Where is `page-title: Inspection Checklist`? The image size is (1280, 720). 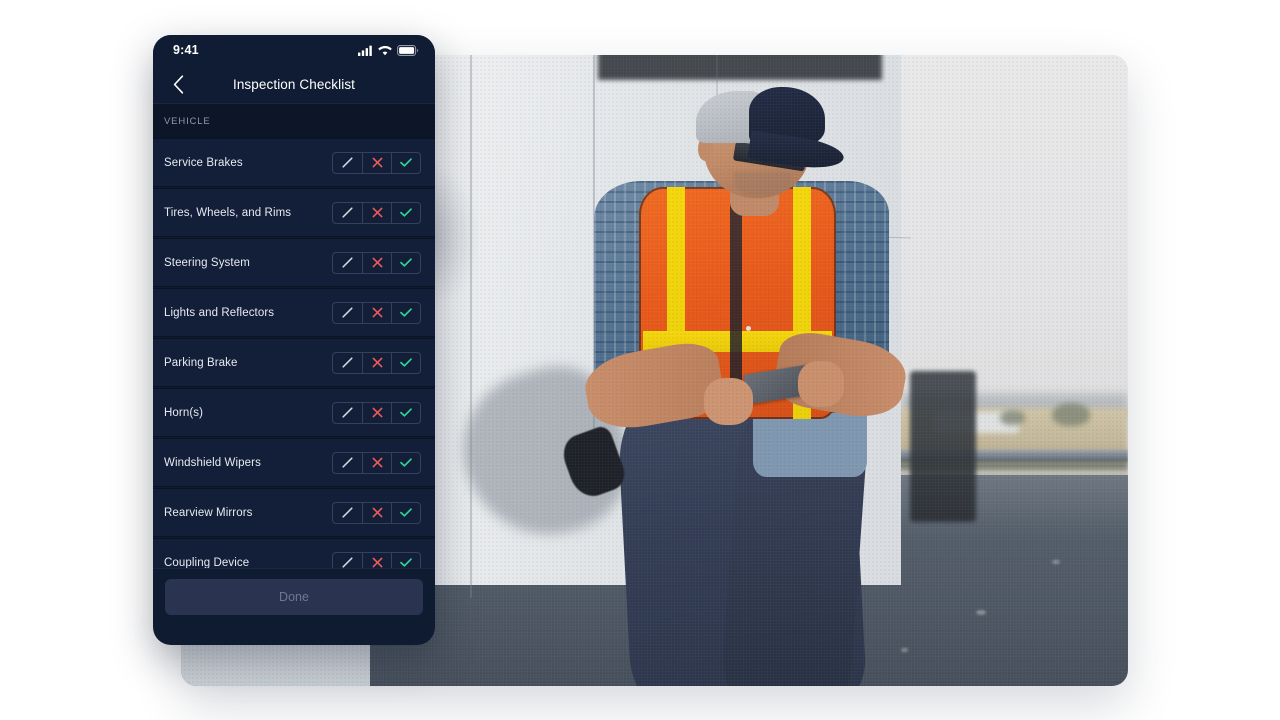
page-title: Inspection Checklist is located at coordinates (294, 84).